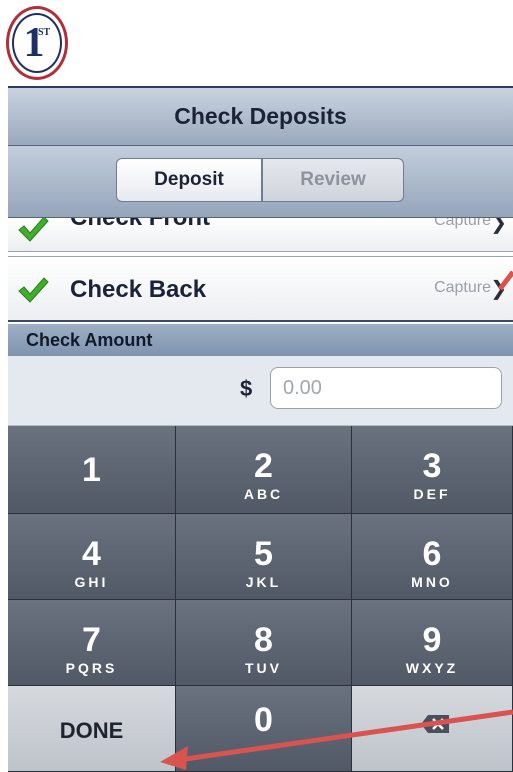 This screenshot has width=513, height=772. What do you see at coordinates (432, 494) in the screenshot?
I see `key-letters: DEF` at bounding box center [432, 494].